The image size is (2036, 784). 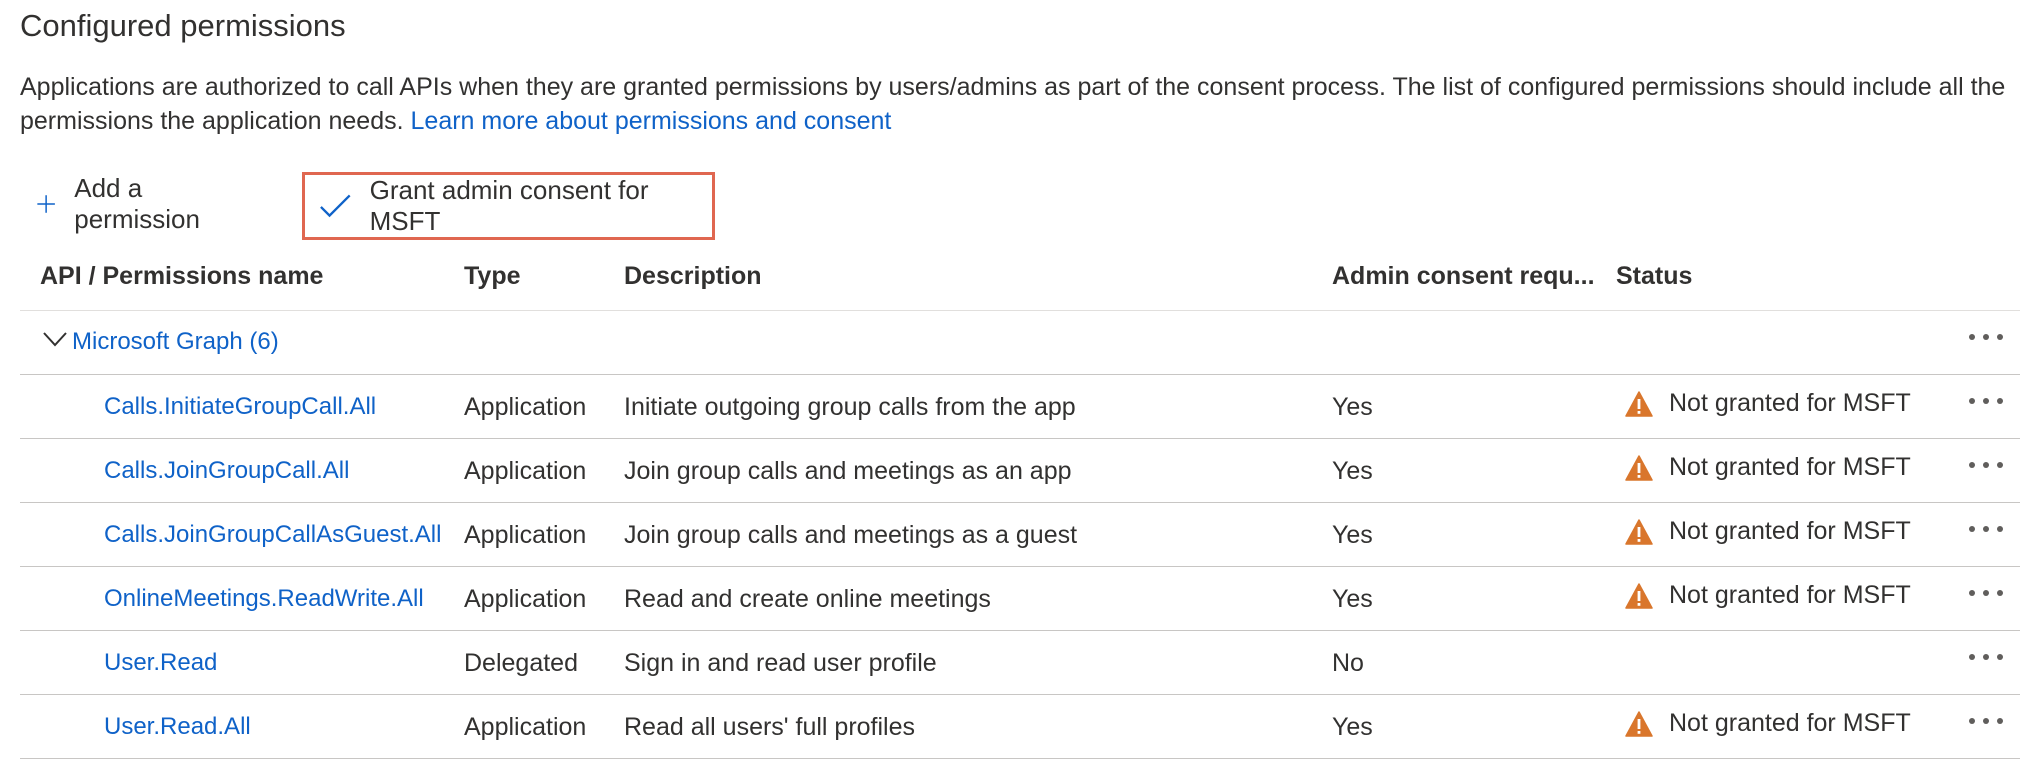 What do you see at coordinates (851, 535) in the screenshot?
I see `permission-description: Join group calls and meetings as a guest` at bounding box center [851, 535].